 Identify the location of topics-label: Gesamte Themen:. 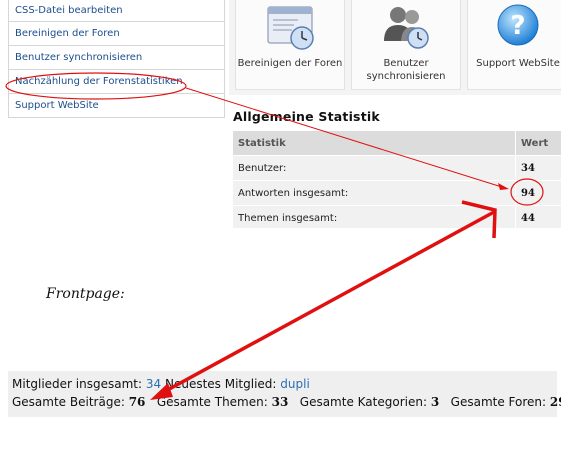
(212, 402).